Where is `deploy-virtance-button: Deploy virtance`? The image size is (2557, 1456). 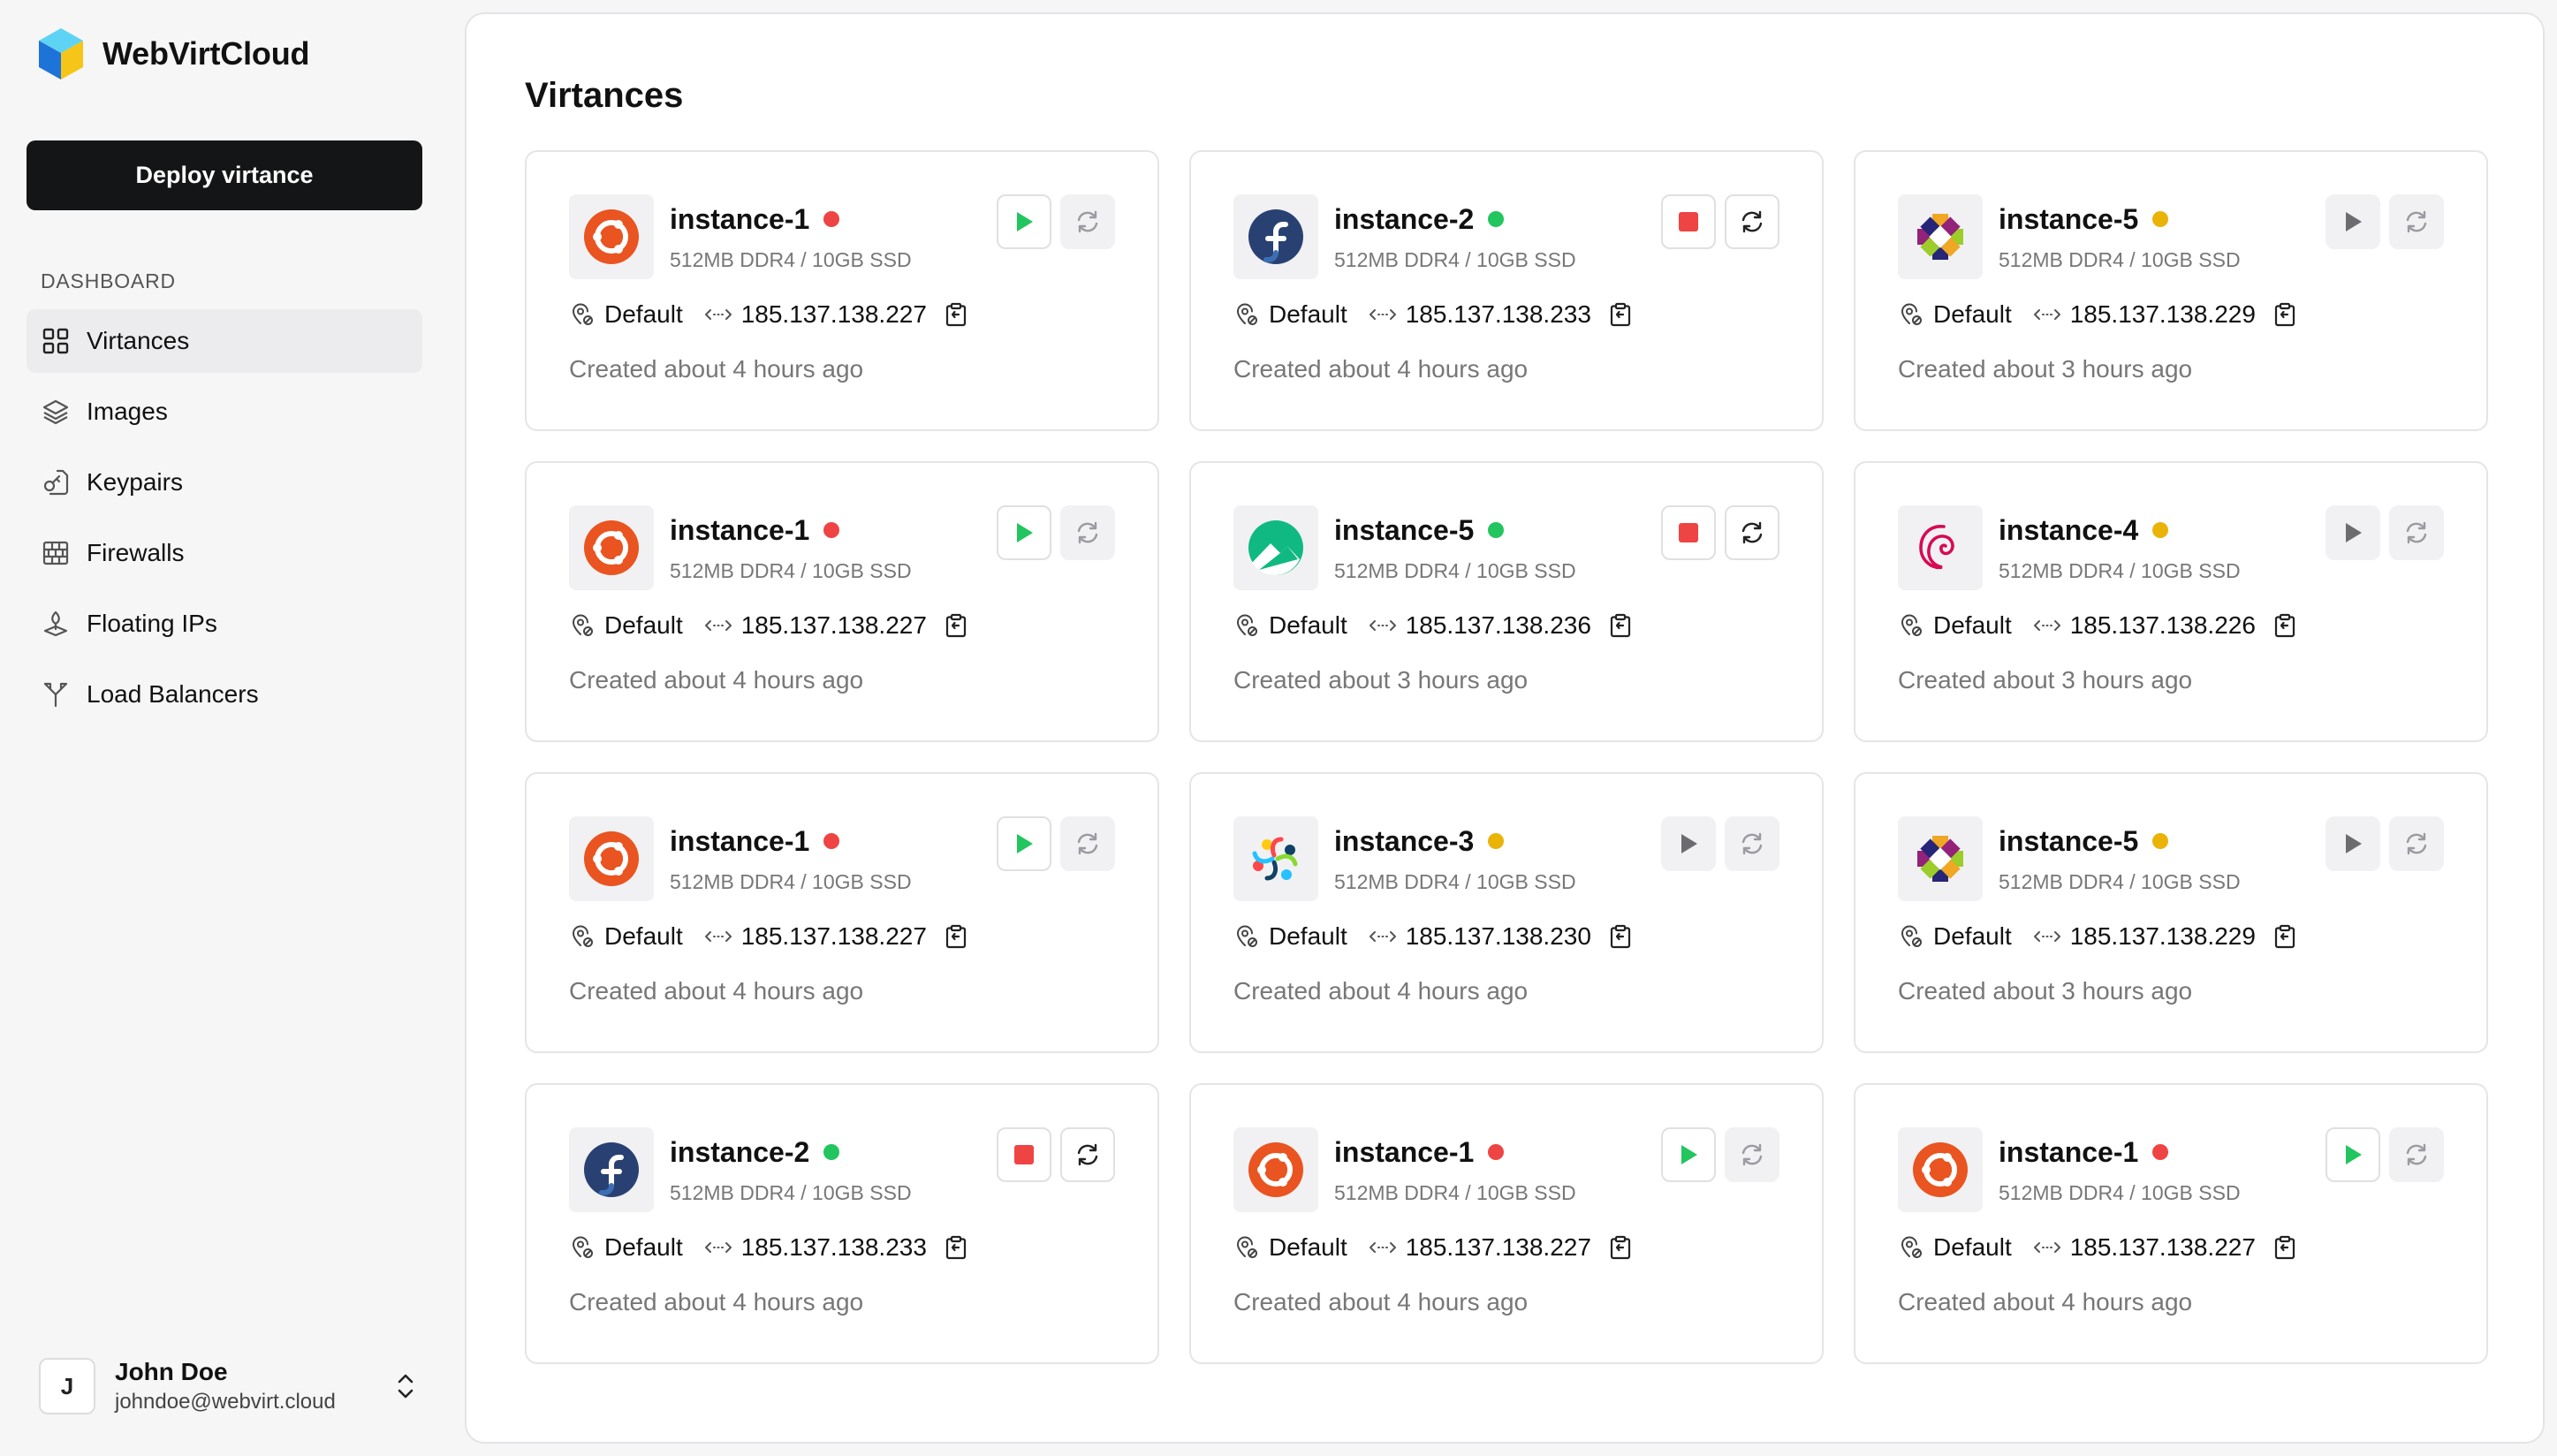 deploy-virtance-button: Deploy virtance is located at coordinates (224, 175).